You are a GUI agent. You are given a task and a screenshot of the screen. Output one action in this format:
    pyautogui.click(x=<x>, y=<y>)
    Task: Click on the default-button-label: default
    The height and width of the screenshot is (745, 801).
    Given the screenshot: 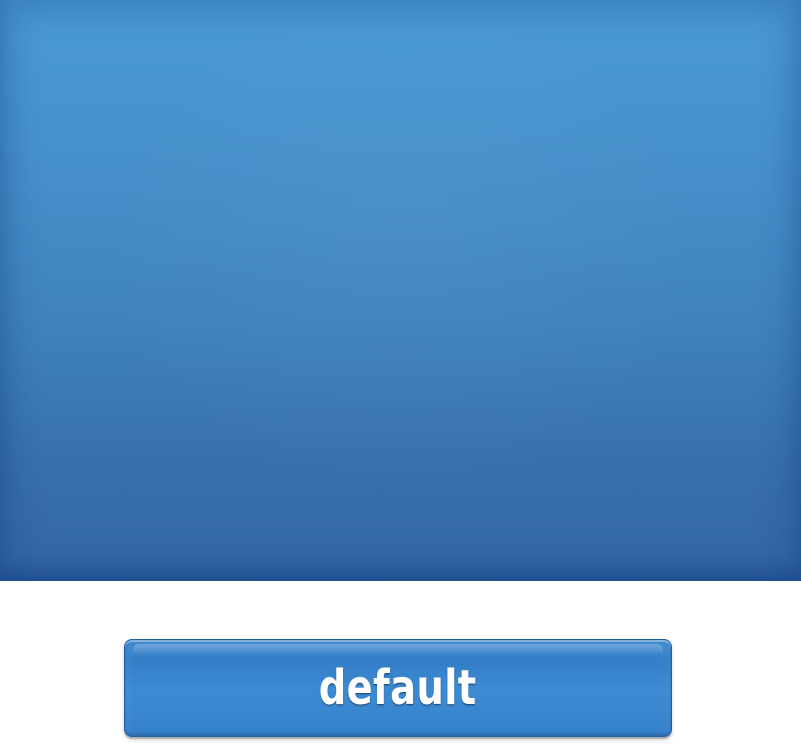 What is the action you would take?
    pyautogui.click(x=398, y=688)
    